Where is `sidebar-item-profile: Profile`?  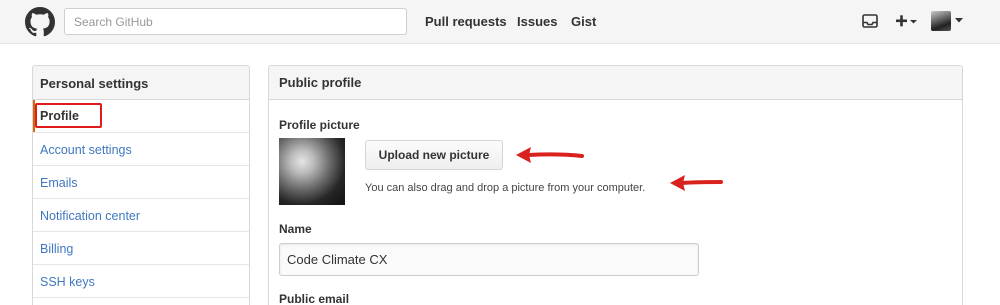 sidebar-item-profile: Profile is located at coordinates (141, 116).